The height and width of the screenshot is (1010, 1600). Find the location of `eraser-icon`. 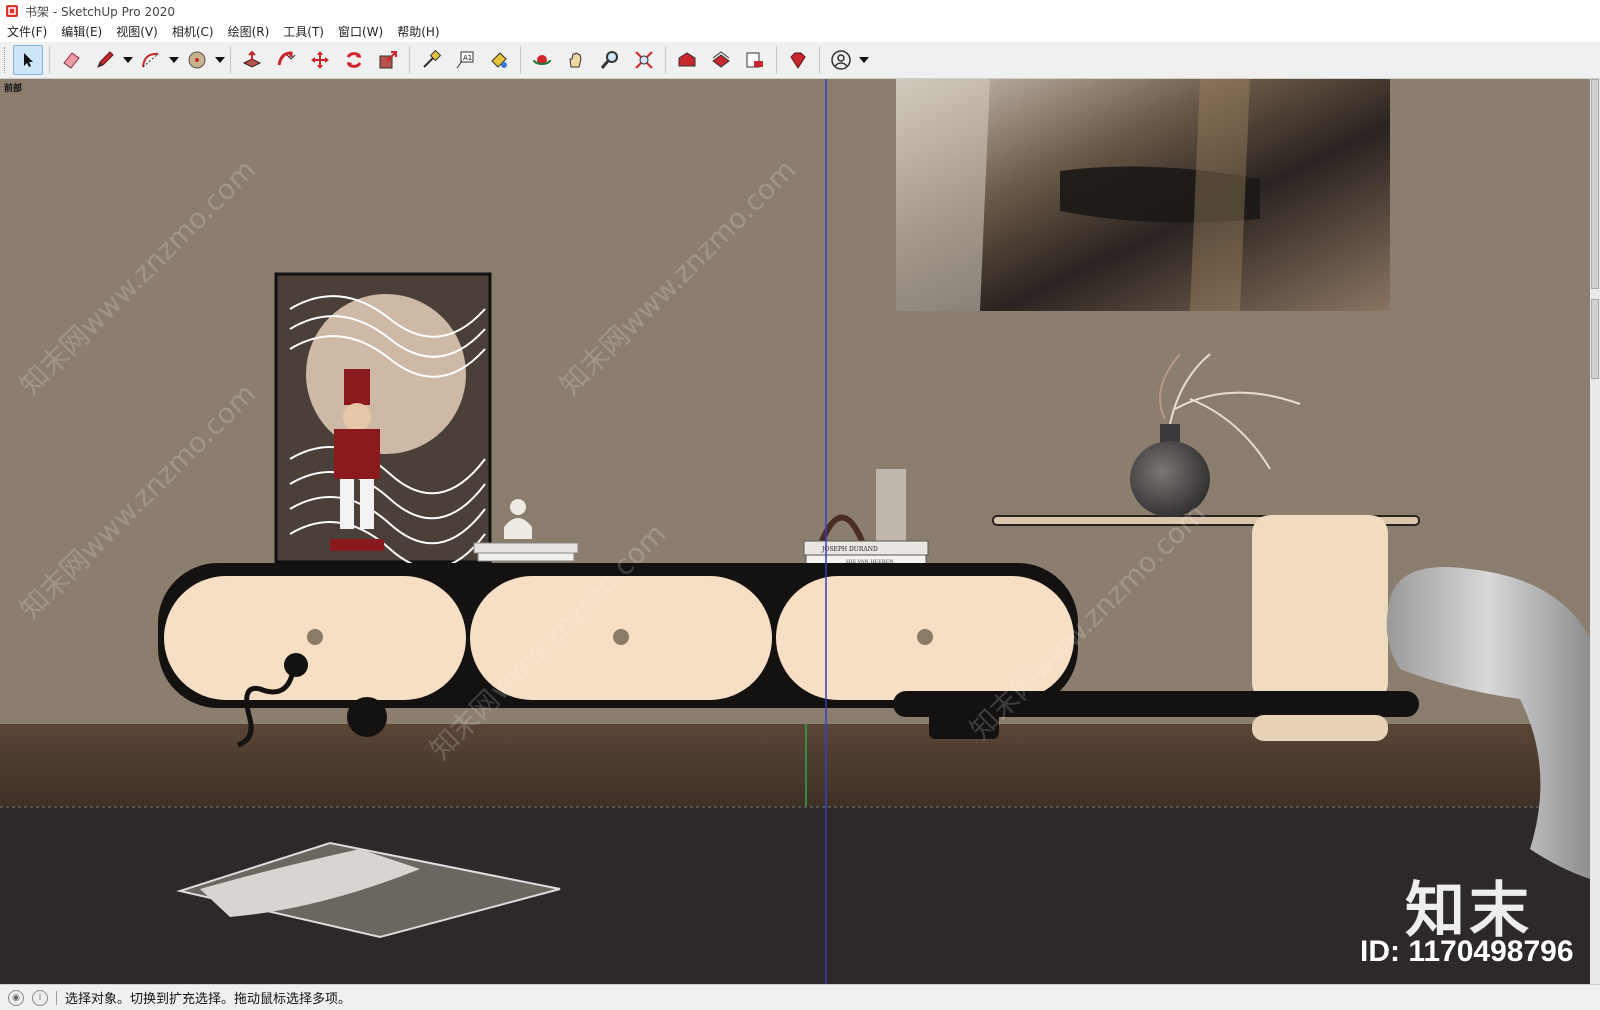

eraser-icon is located at coordinates (71, 60).